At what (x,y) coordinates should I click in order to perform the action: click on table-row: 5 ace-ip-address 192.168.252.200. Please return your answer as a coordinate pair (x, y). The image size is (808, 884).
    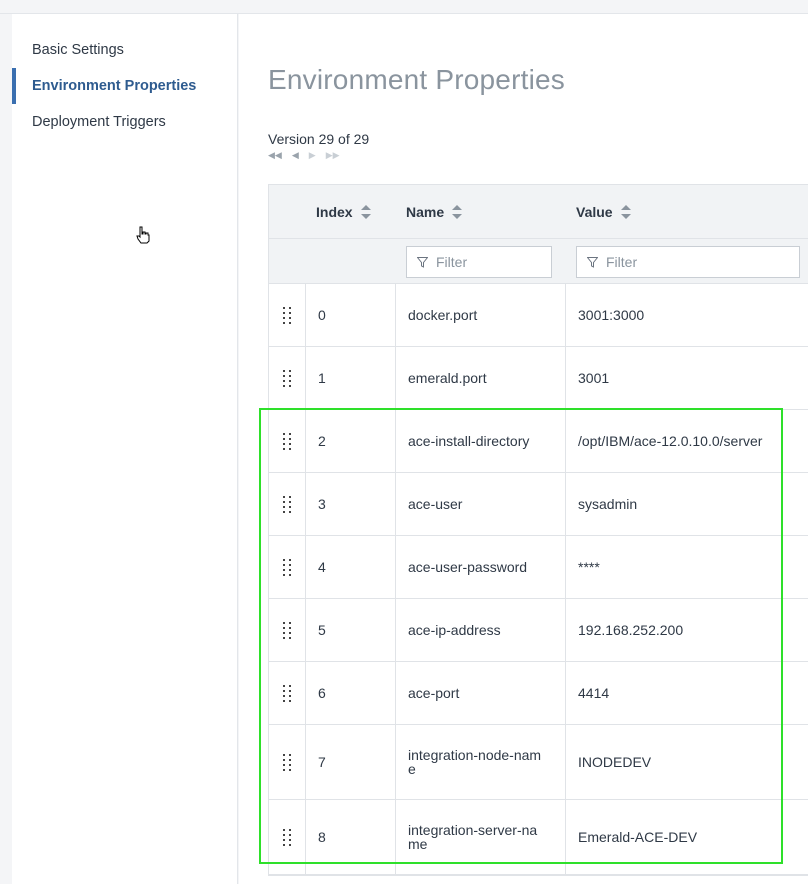
    Looking at the image, I should click on (538, 630).